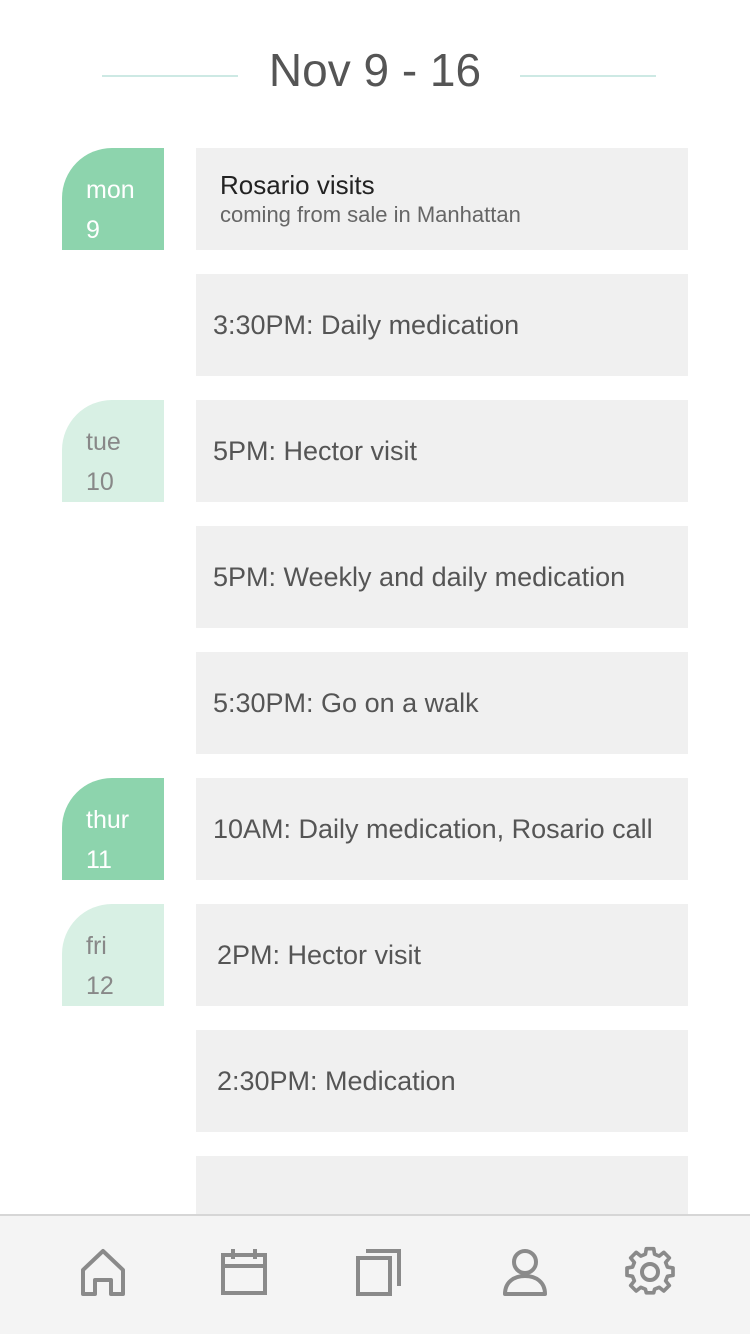 This screenshot has width=750, height=1334. I want to click on day-date: 10, so click(100, 482).